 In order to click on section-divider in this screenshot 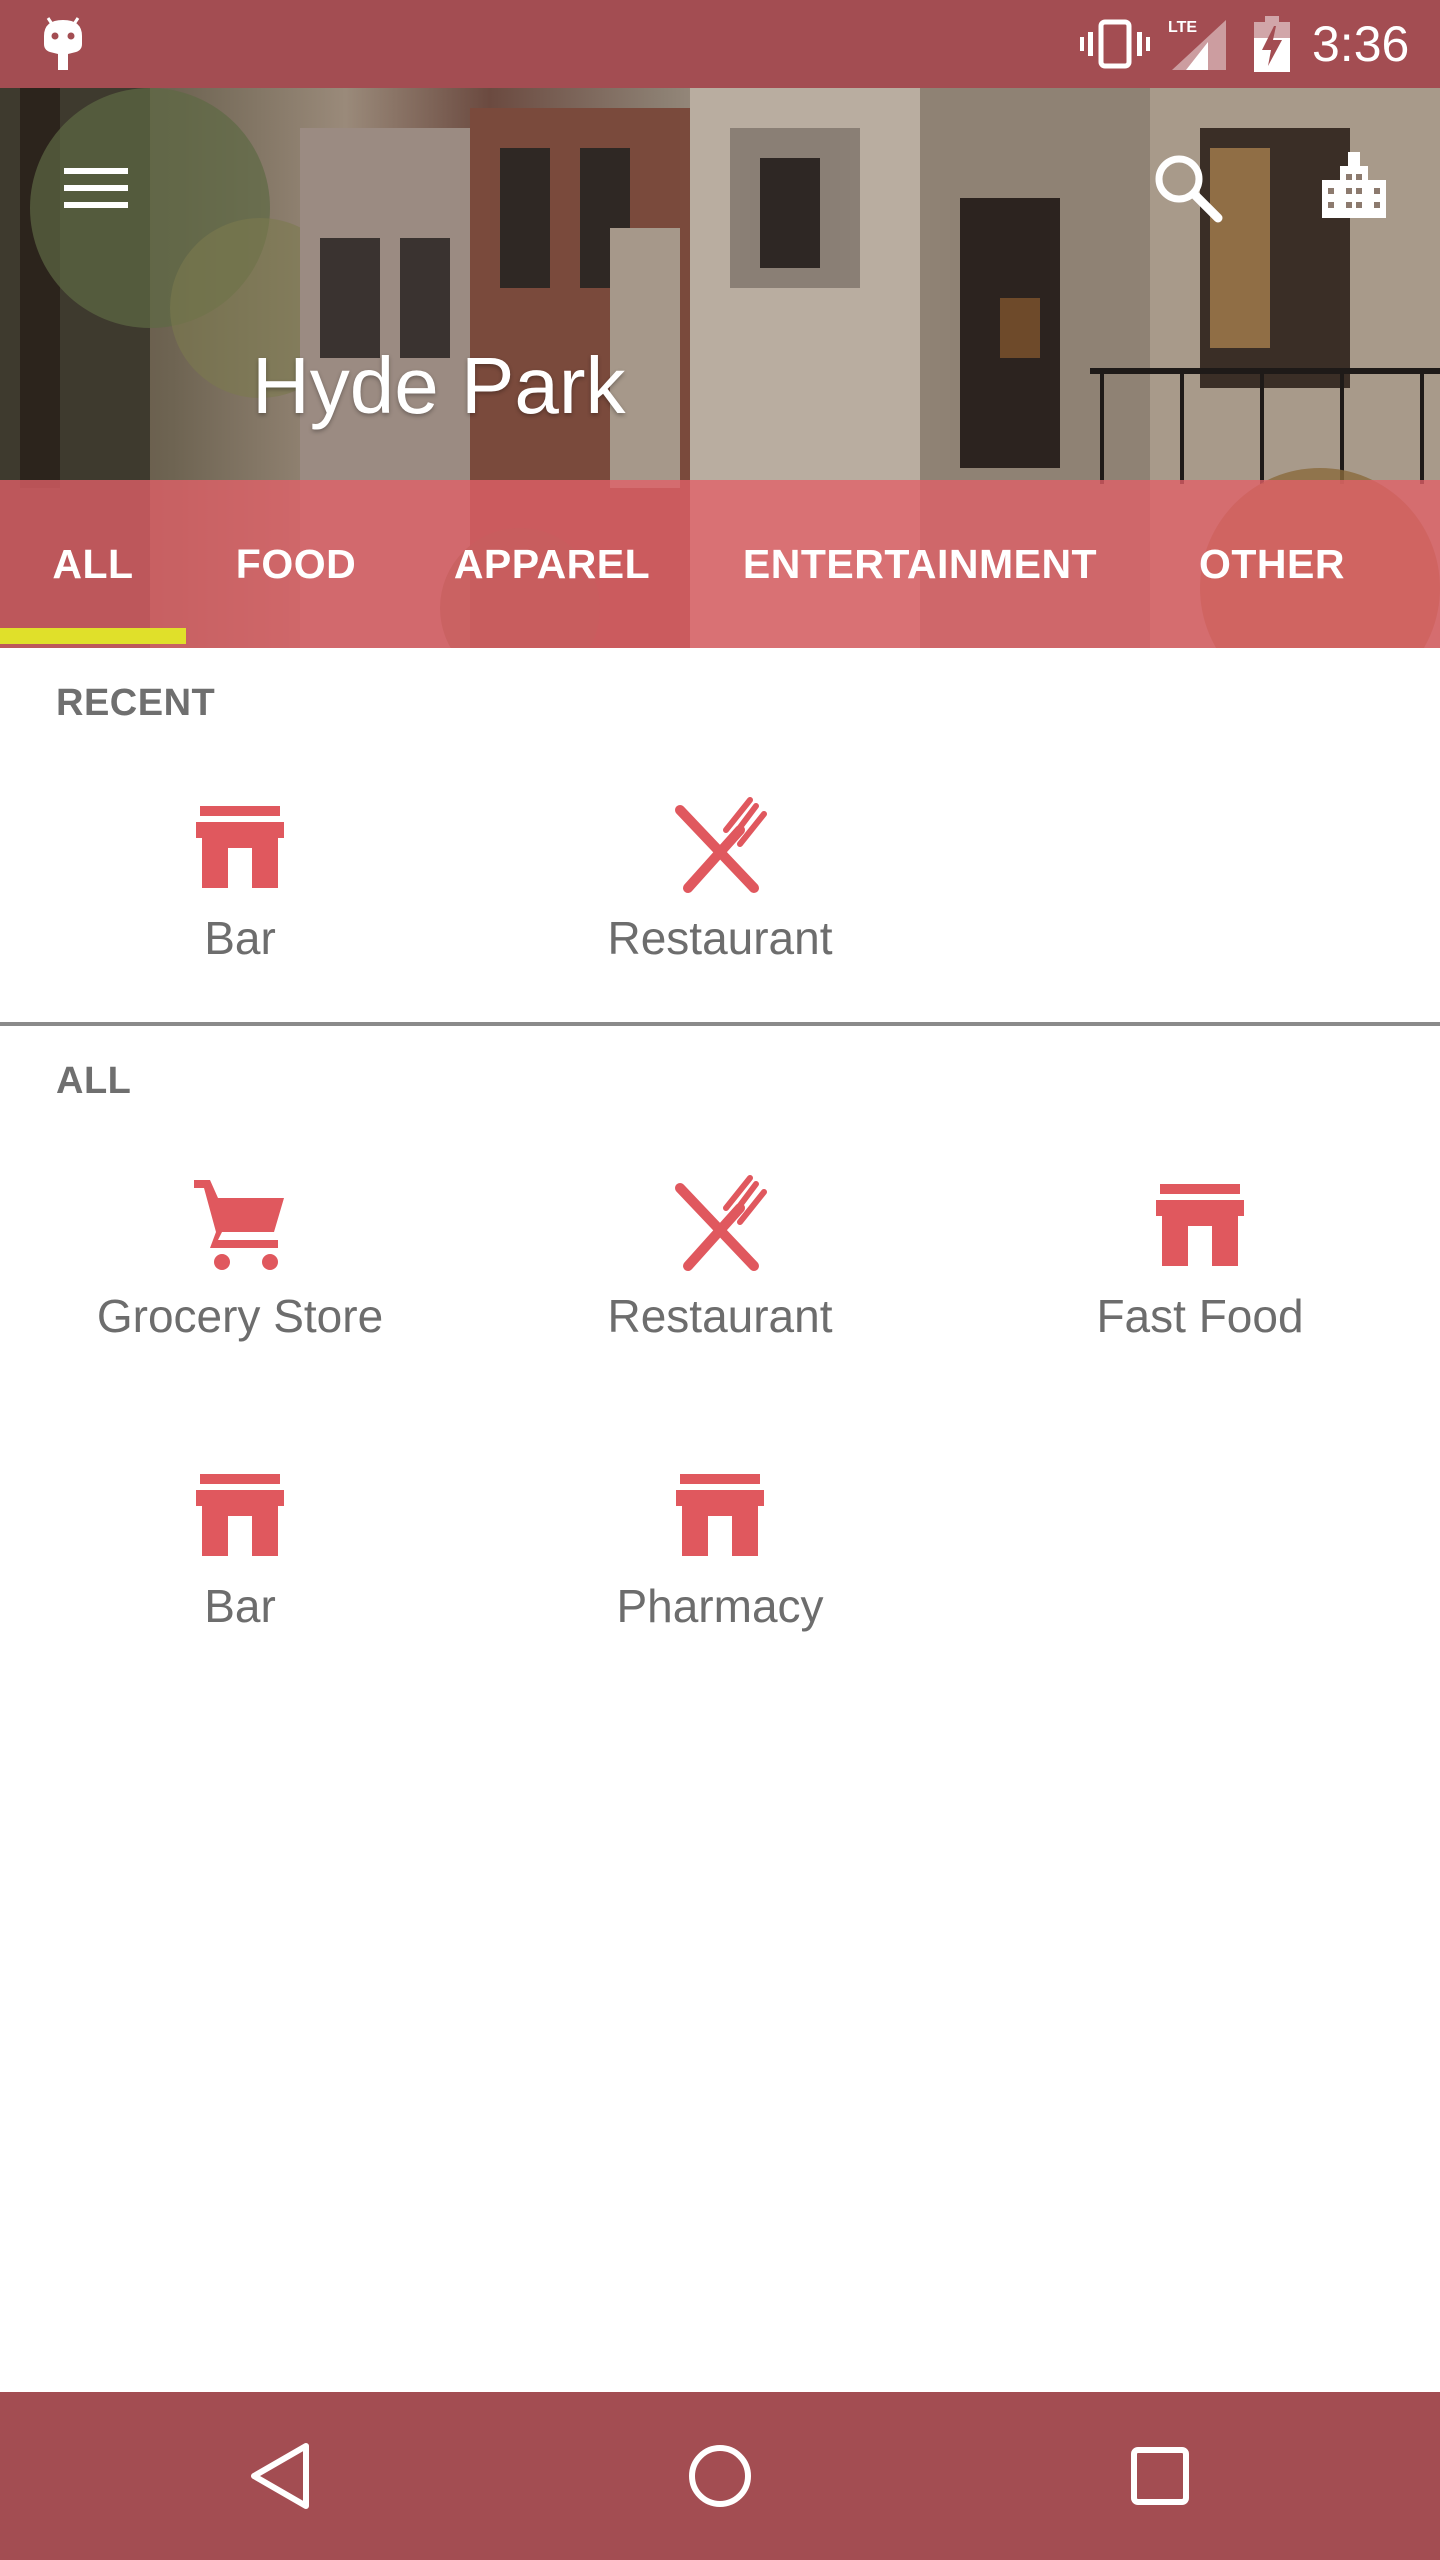, I will do `click(720, 1024)`.